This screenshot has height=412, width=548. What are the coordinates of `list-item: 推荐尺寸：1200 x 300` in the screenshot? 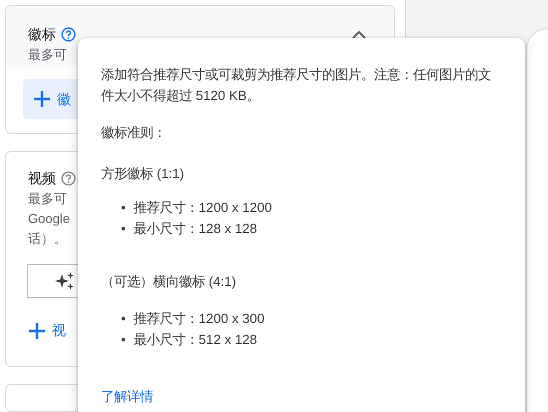 It's located at (199, 319).